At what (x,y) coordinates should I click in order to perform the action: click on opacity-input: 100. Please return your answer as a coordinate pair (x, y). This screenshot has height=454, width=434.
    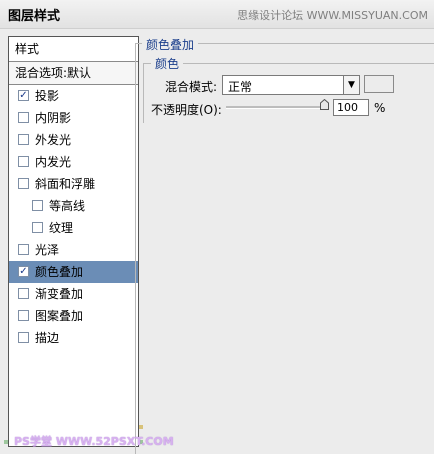
    Looking at the image, I should click on (351, 107).